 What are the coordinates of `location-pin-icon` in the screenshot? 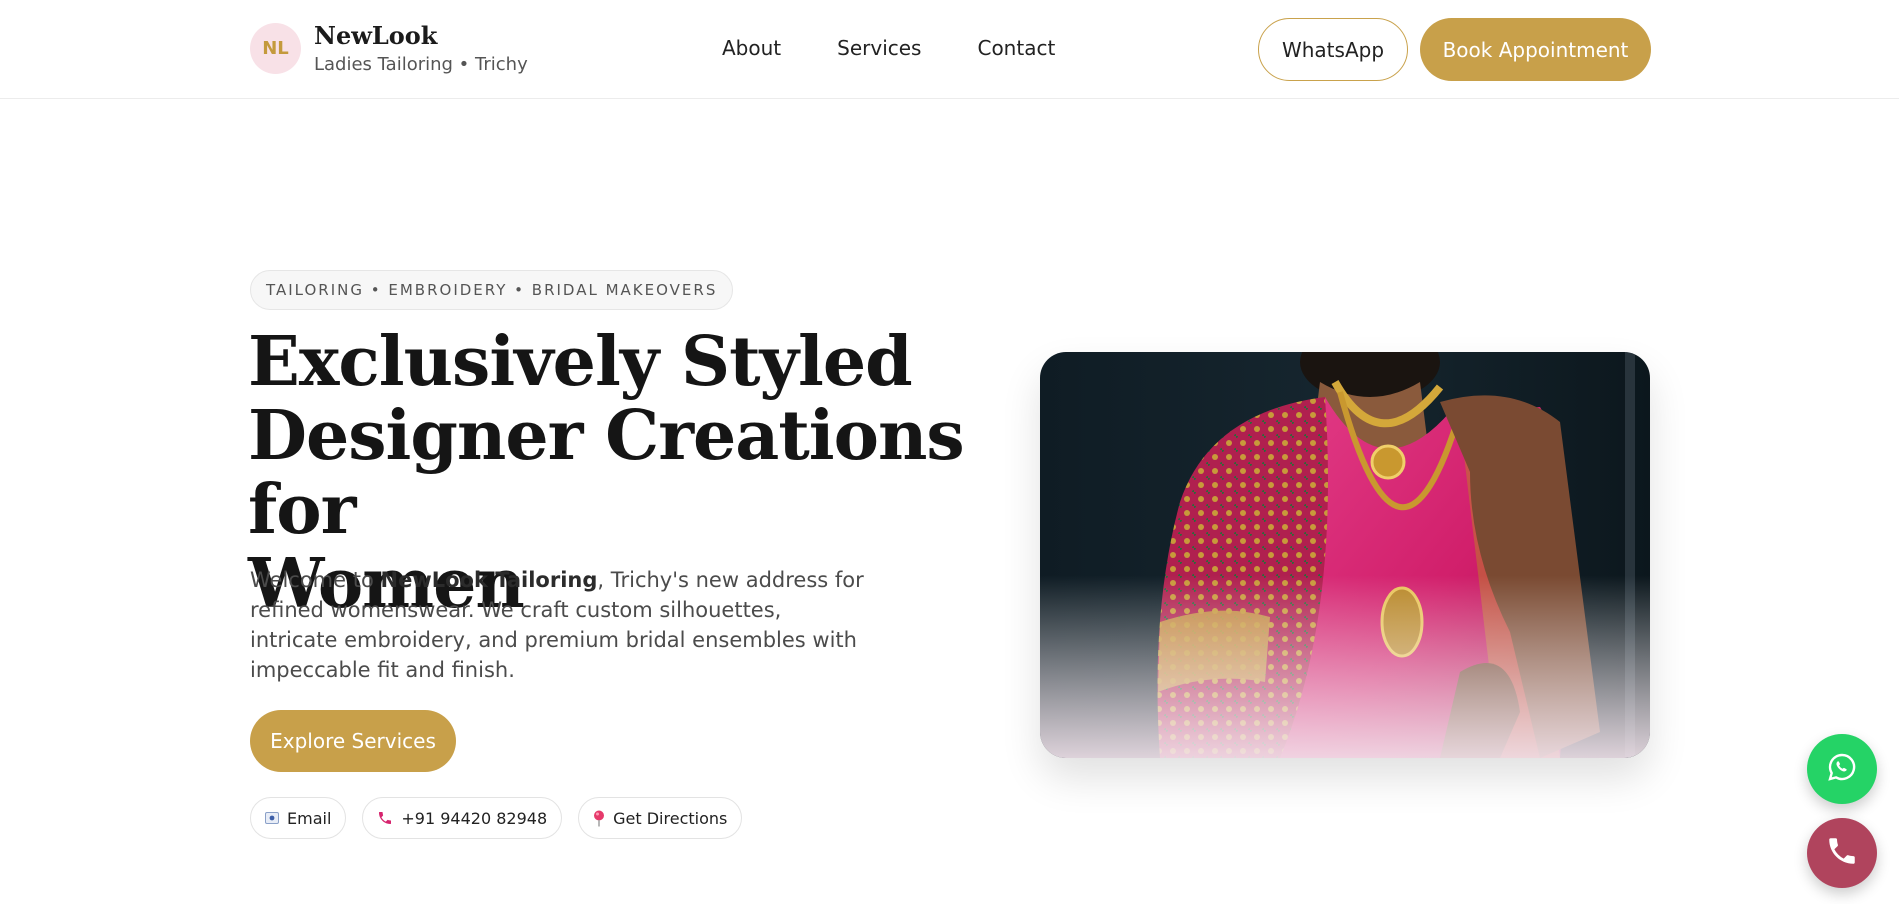 It's located at (599, 818).